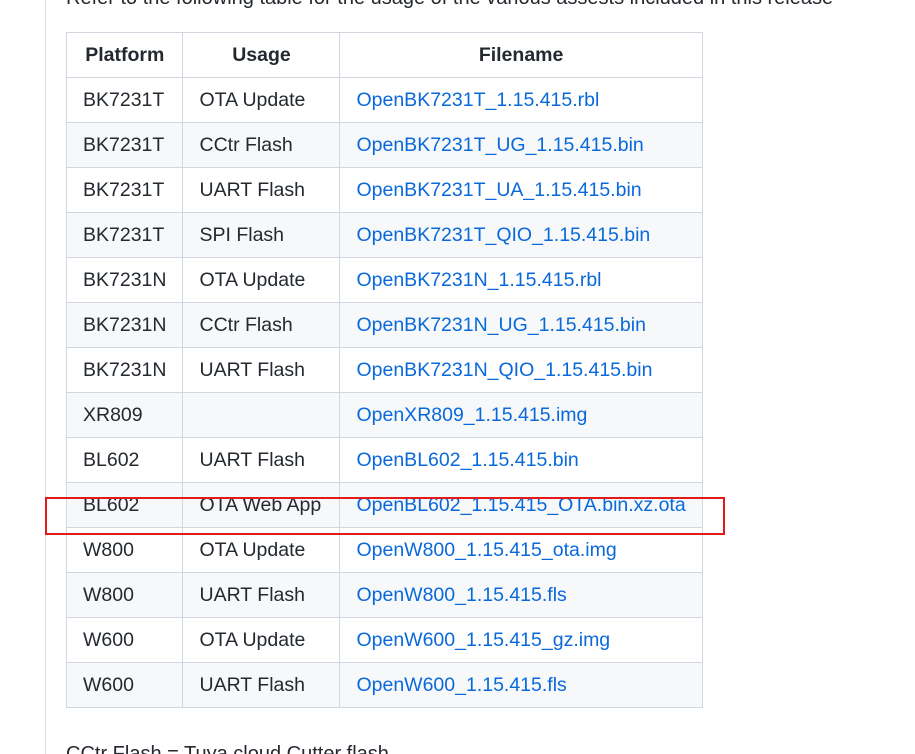 Image resolution: width=915 pixels, height=754 pixels. What do you see at coordinates (461, 685) in the screenshot?
I see `filename-link: OpenW600_1.15.415.fls` at bounding box center [461, 685].